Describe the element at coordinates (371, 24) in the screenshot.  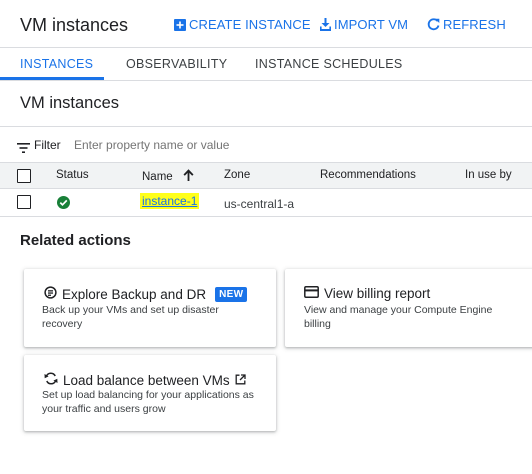
I see `import-vm-label: IMPORT VM` at that location.